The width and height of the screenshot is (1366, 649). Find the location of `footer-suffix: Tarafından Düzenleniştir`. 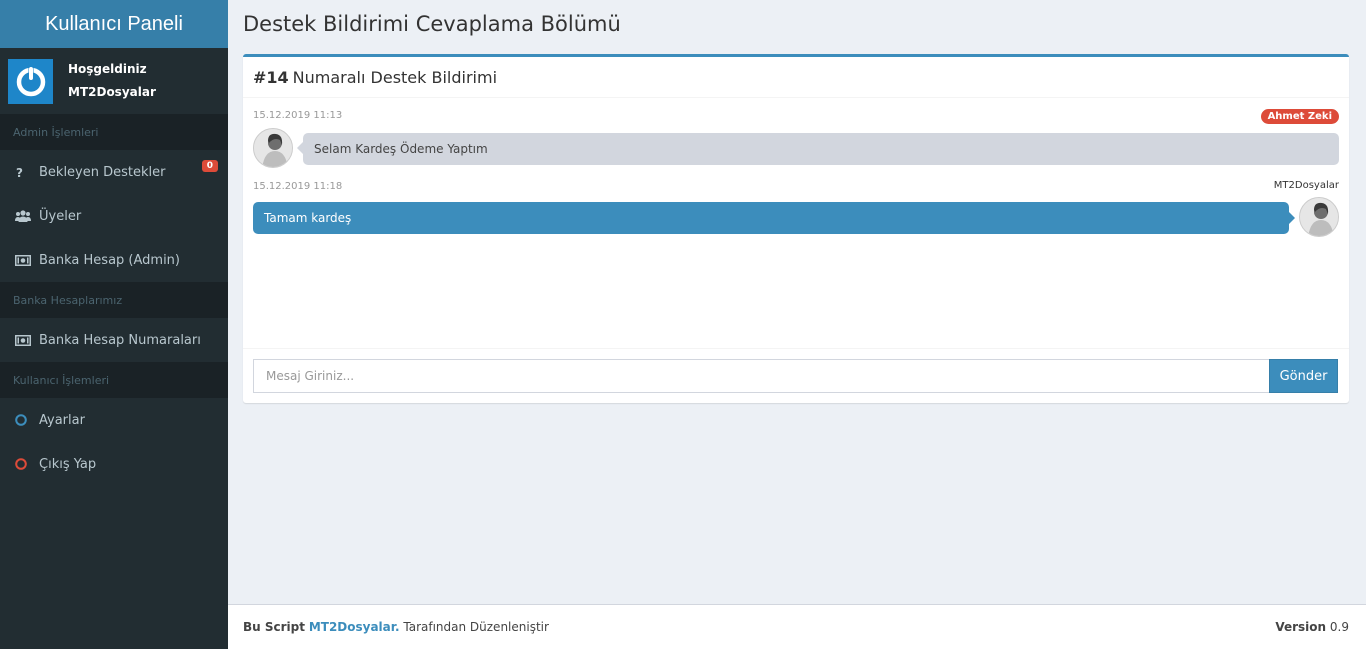

footer-suffix: Tarafından Düzenleniştir is located at coordinates (476, 627).